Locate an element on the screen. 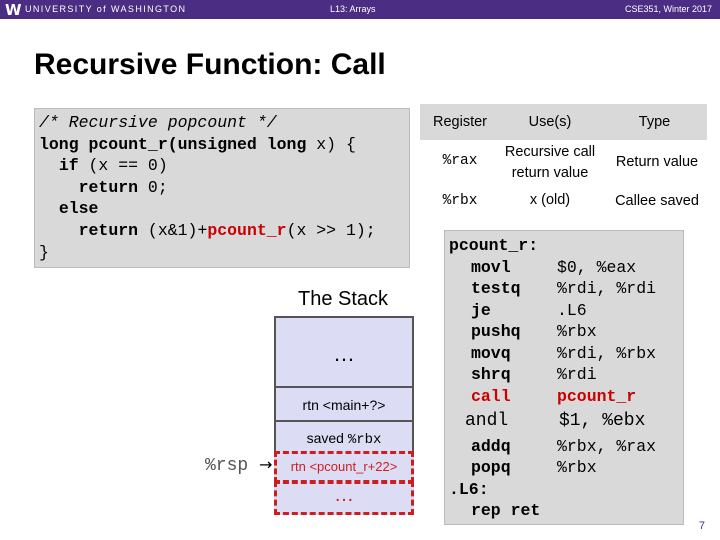 The width and height of the screenshot is (720, 540). table-cell-type: Callee saved is located at coordinates (657, 201).